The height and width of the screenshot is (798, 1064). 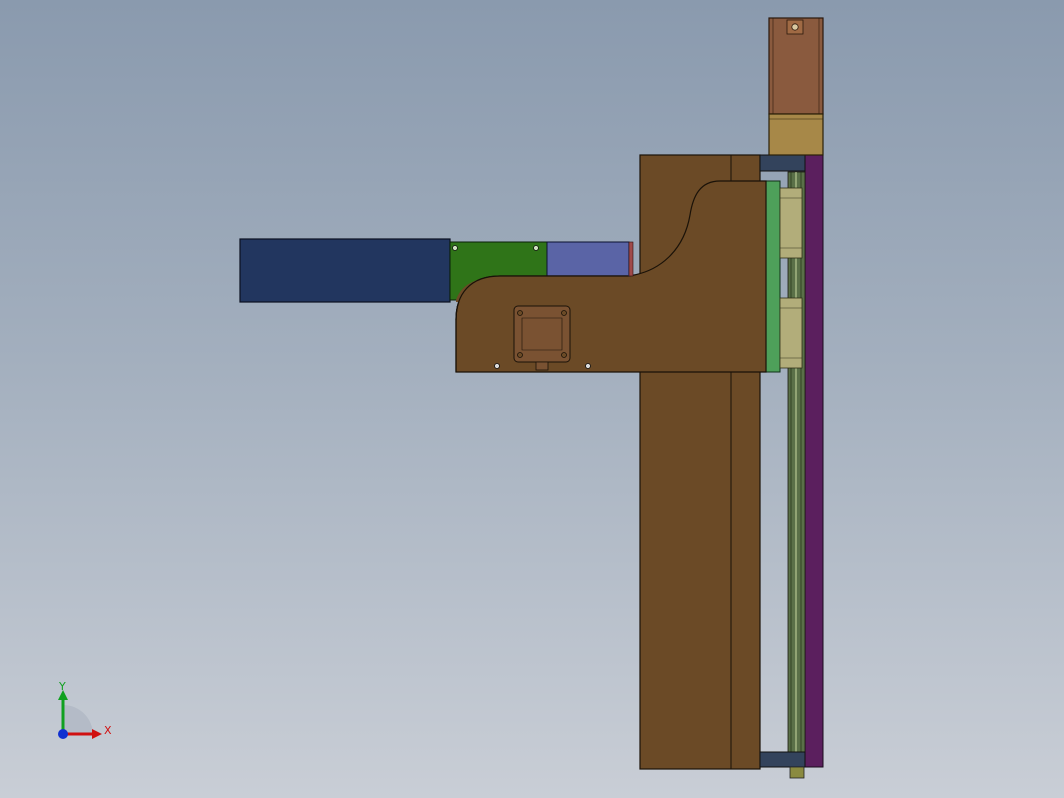 What do you see at coordinates (62, 686) in the screenshot?
I see `y-axis-label: Y` at bounding box center [62, 686].